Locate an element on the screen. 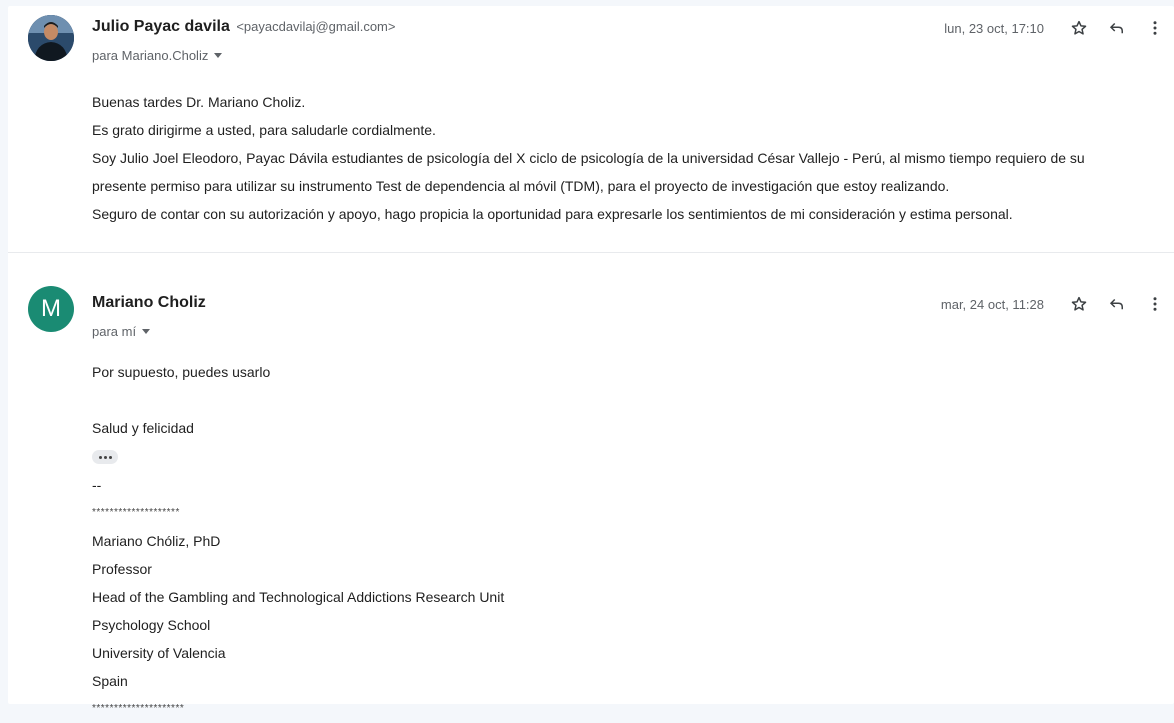 The height and width of the screenshot is (723, 1174). show-trimmed-content-button is located at coordinates (105, 457).